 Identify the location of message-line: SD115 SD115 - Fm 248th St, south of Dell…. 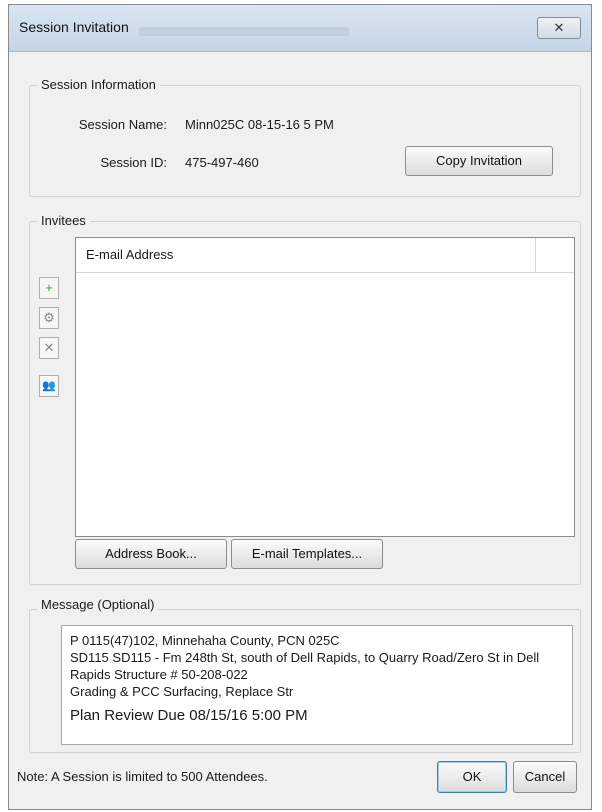
(305, 657).